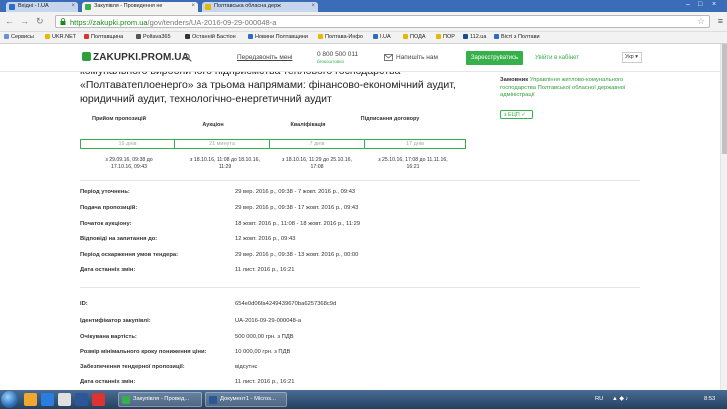  I want to click on minimize-icon: –, so click(688, 4).